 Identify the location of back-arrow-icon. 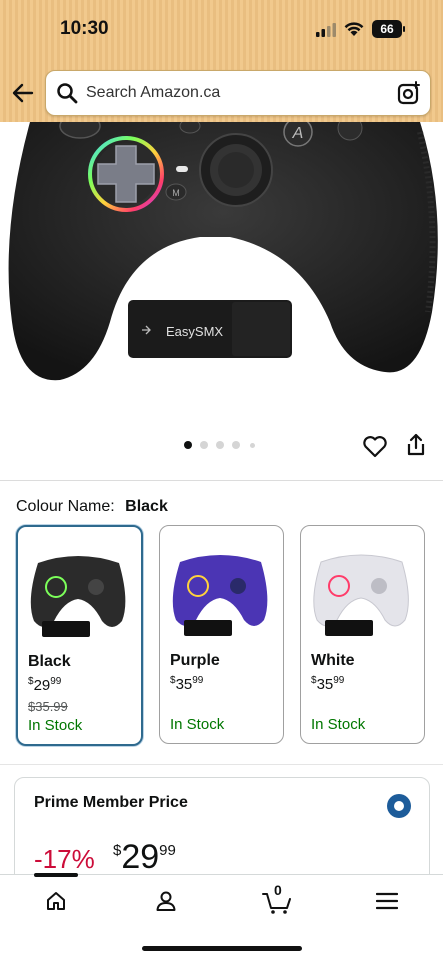
(23, 93).